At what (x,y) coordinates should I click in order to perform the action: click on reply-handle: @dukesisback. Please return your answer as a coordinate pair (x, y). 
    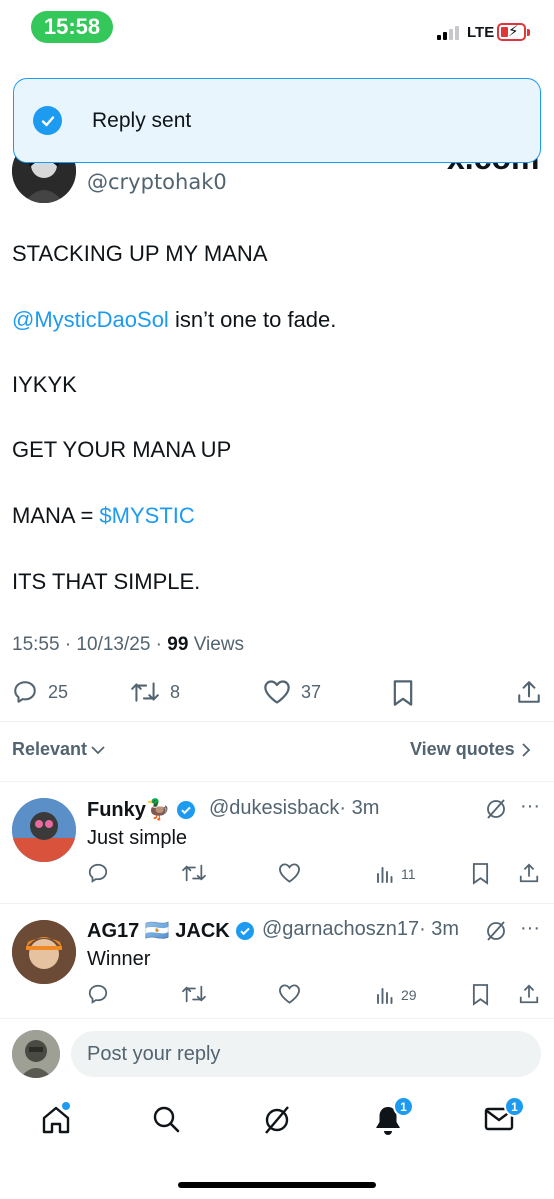
    Looking at the image, I should click on (274, 808).